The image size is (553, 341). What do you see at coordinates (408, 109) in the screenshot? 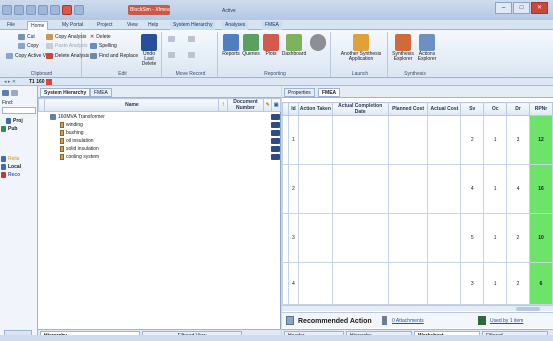
I see `col-planned-cost: Planned Cost` at bounding box center [408, 109].